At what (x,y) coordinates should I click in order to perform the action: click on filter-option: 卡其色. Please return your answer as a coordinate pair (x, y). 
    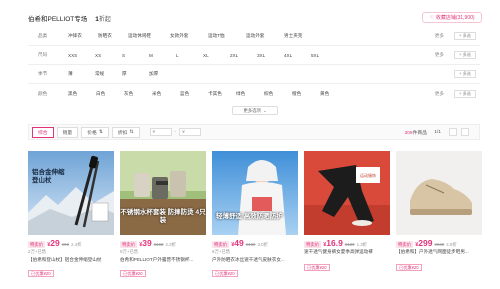
    Looking at the image, I should click on (222, 94).